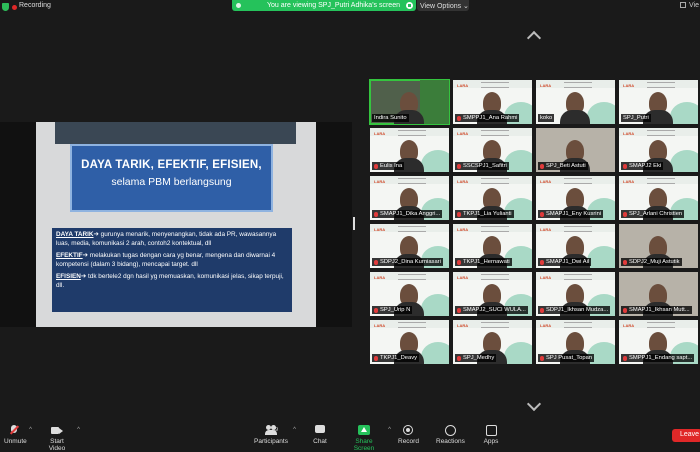 The height and width of the screenshot is (452, 700). What do you see at coordinates (408, 441) in the screenshot?
I see `record-label: Record` at bounding box center [408, 441].